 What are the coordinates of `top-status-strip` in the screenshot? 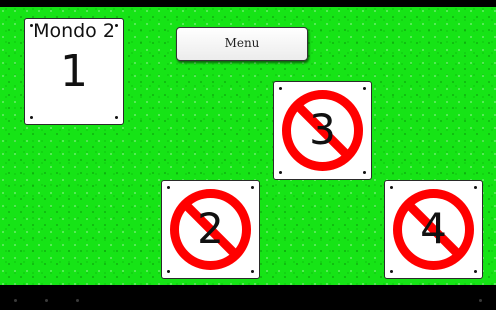 It's located at (248, 3).